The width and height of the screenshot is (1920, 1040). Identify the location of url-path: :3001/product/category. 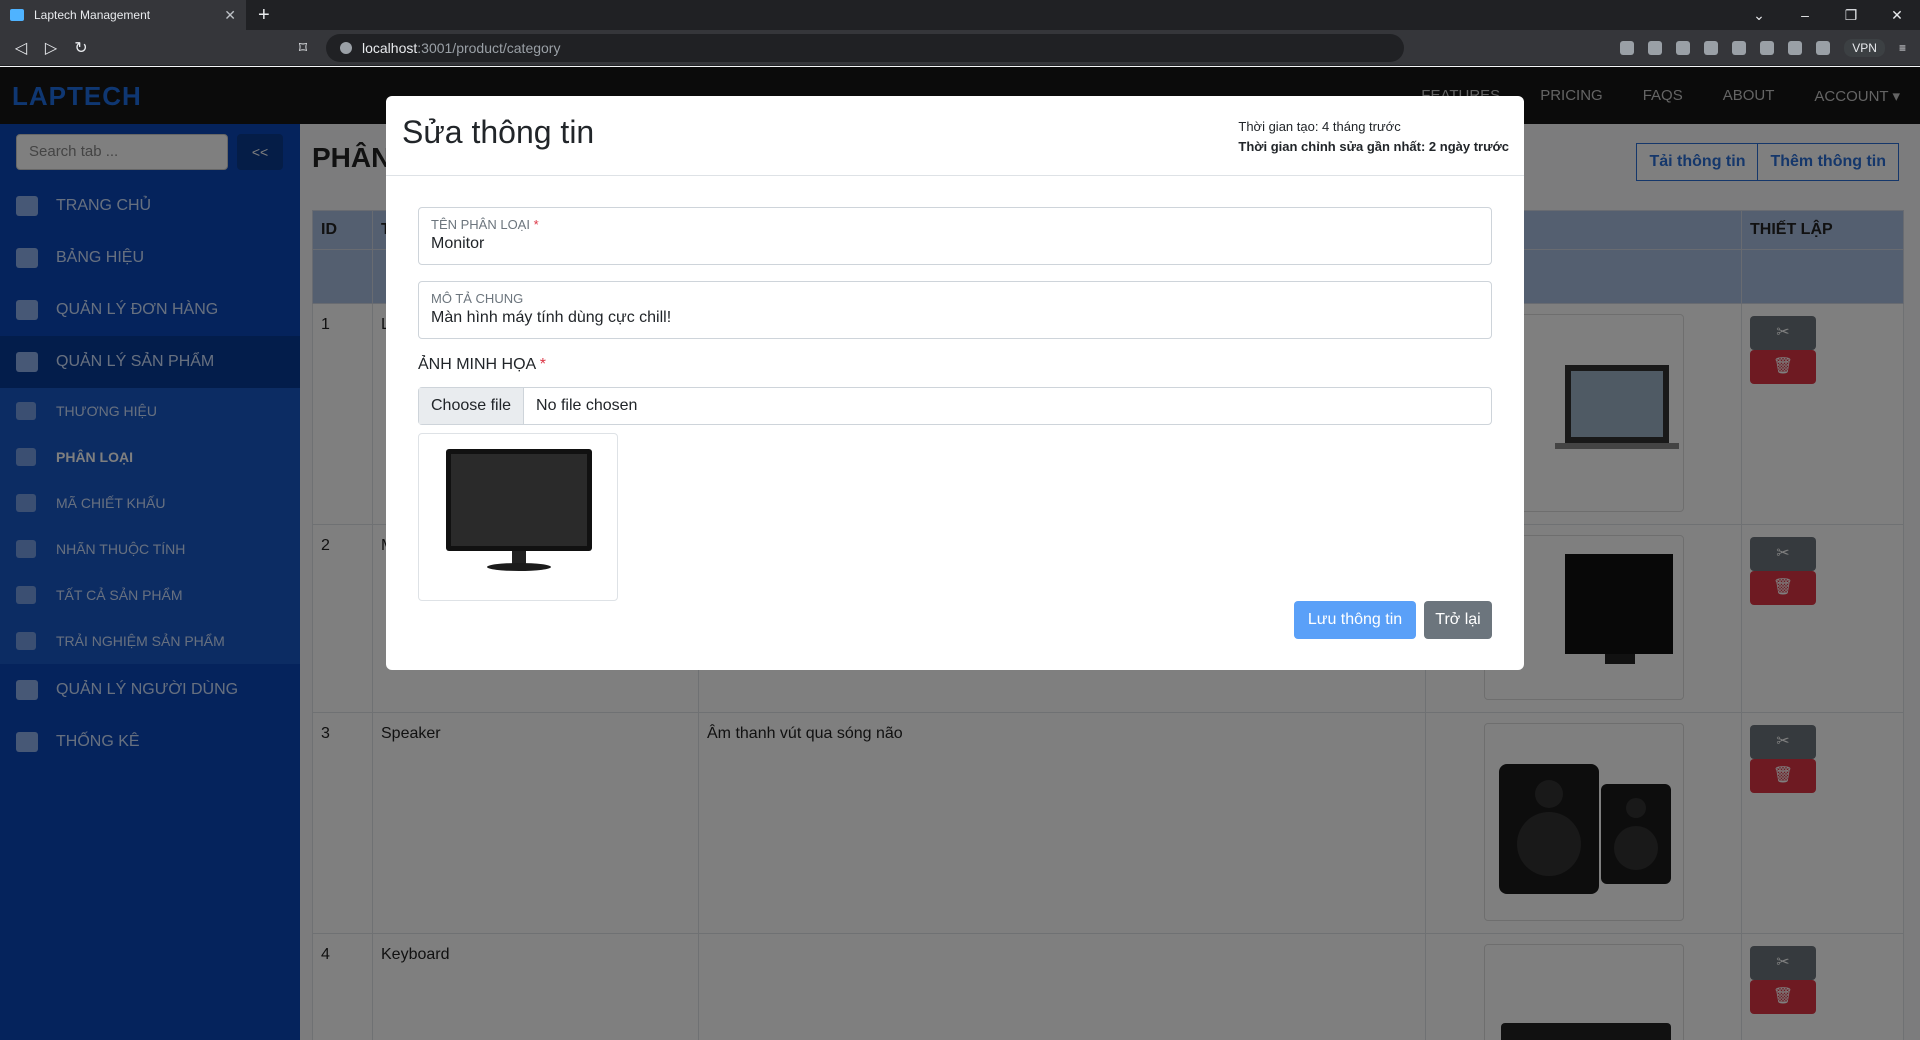
(489, 48).